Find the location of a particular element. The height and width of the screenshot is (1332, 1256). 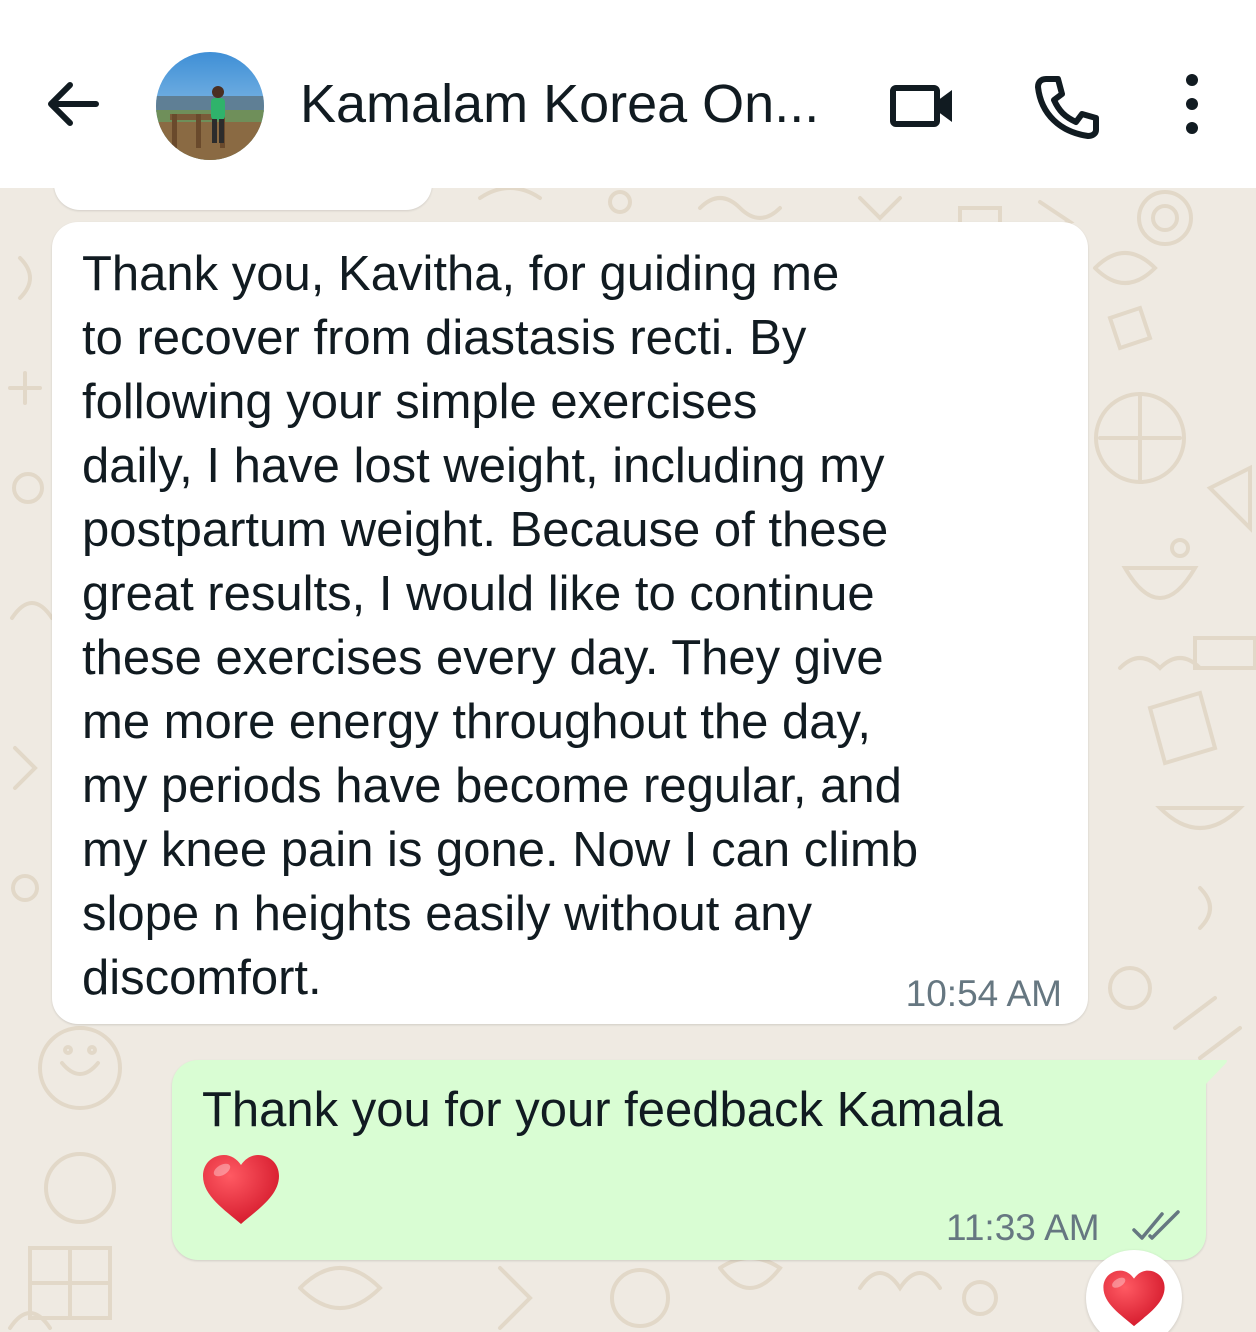

video-camera-icon is located at coordinates (921, 106).